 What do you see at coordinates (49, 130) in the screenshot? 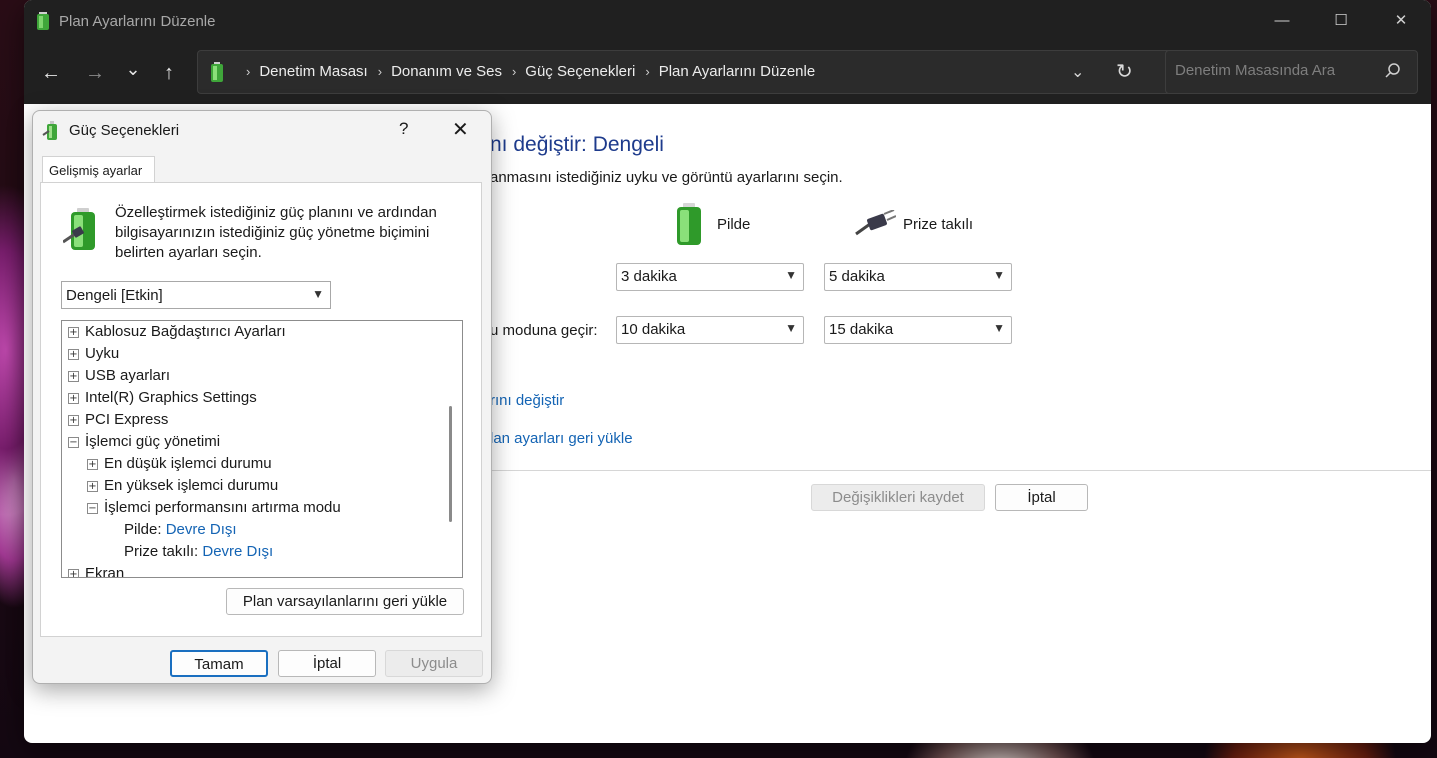
I see `power-options-icon` at bounding box center [49, 130].